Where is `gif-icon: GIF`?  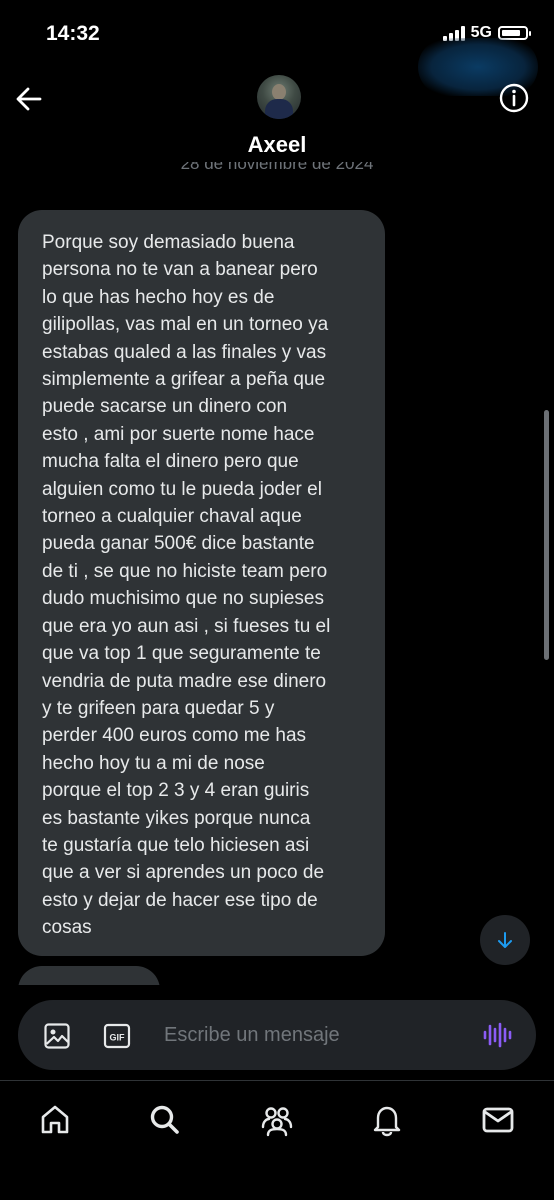
gif-icon: GIF is located at coordinates (117, 1036).